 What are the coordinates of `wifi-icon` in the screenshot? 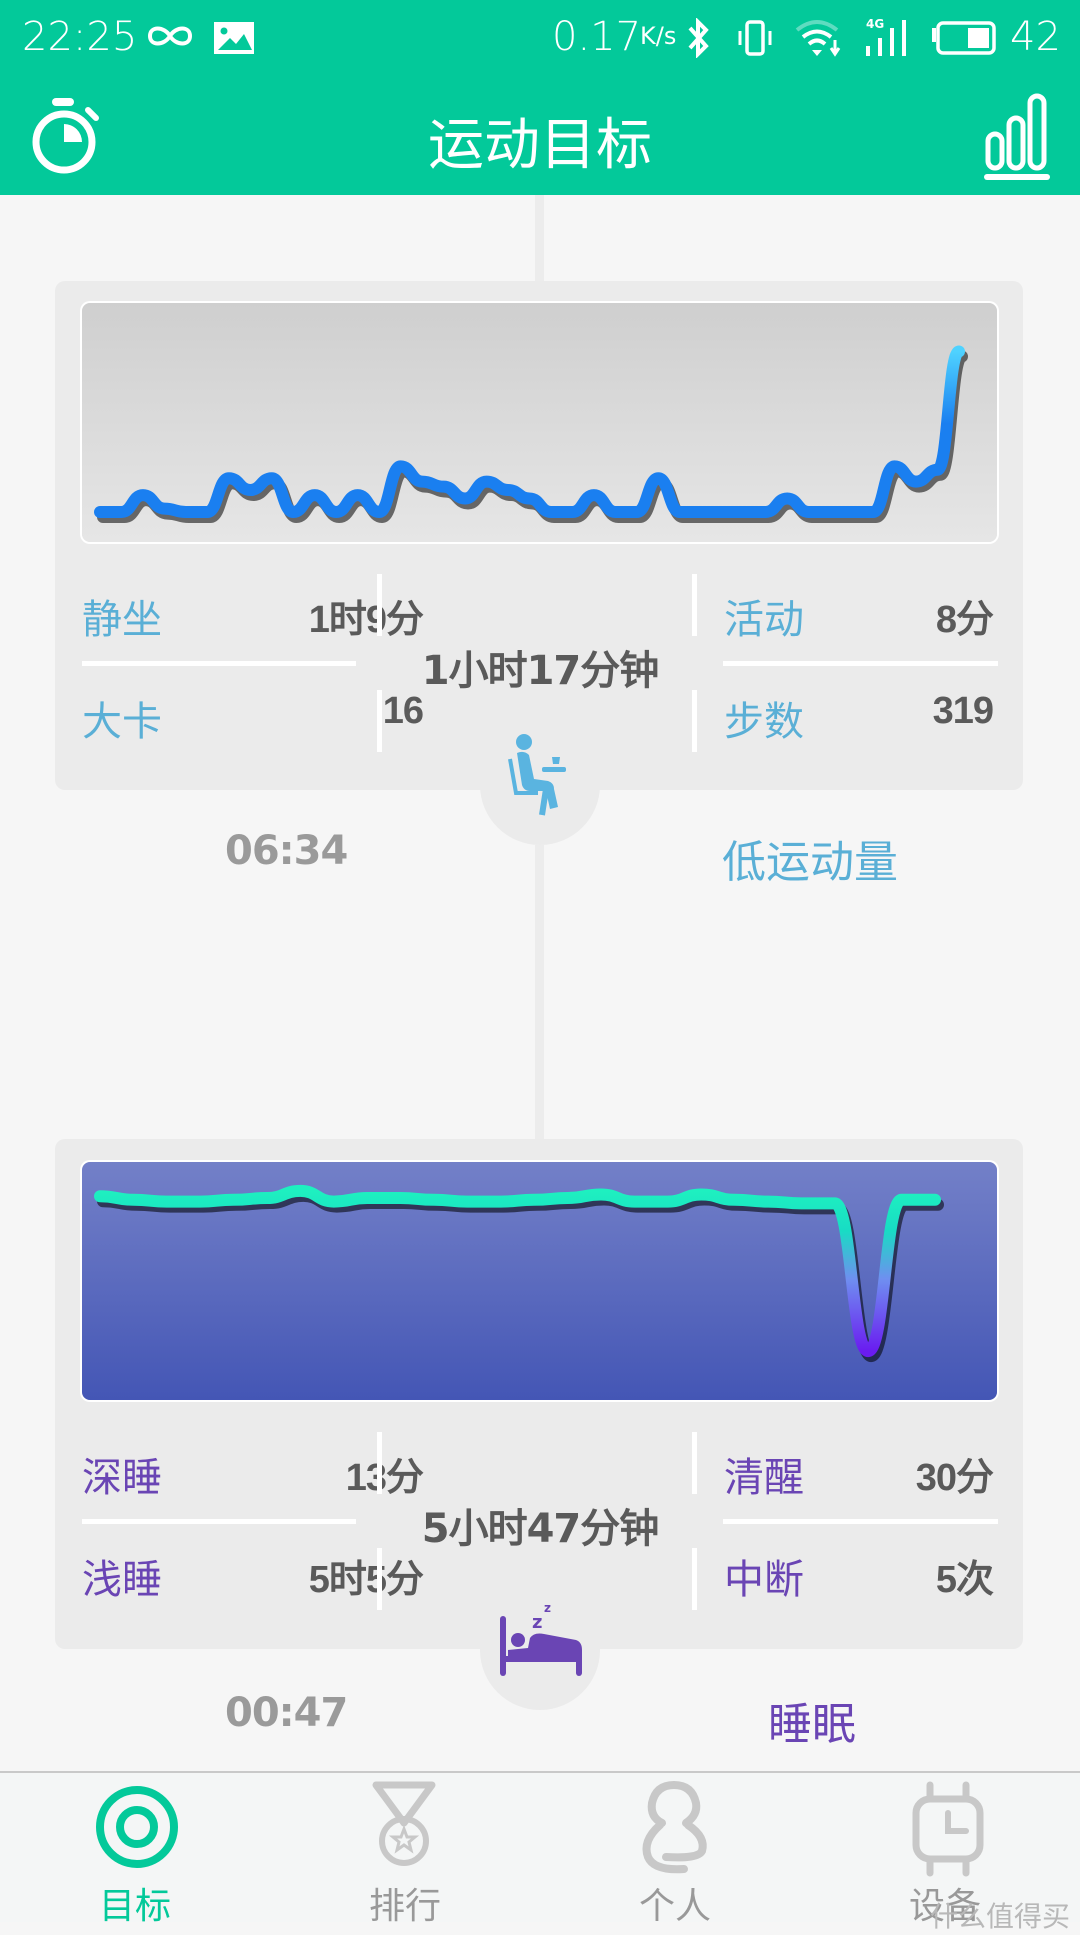 It's located at (819, 40).